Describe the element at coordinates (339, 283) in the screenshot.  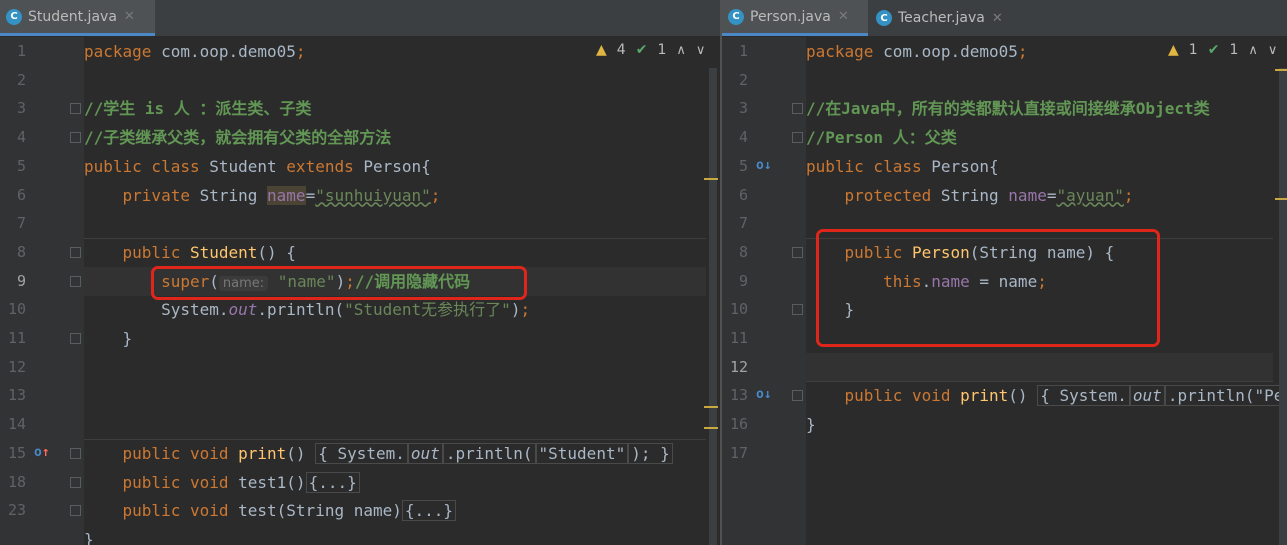
I see `highlight-box` at that location.